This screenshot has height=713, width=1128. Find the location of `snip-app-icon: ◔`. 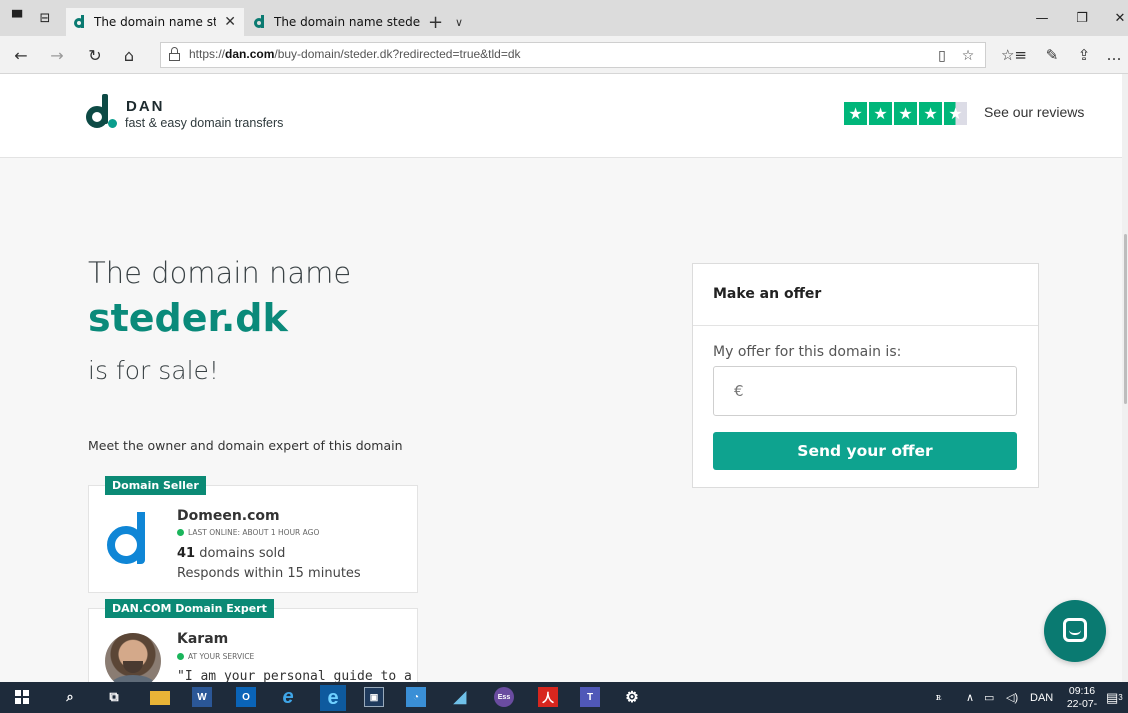

snip-app-icon: ◔ is located at coordinates (416, 697).